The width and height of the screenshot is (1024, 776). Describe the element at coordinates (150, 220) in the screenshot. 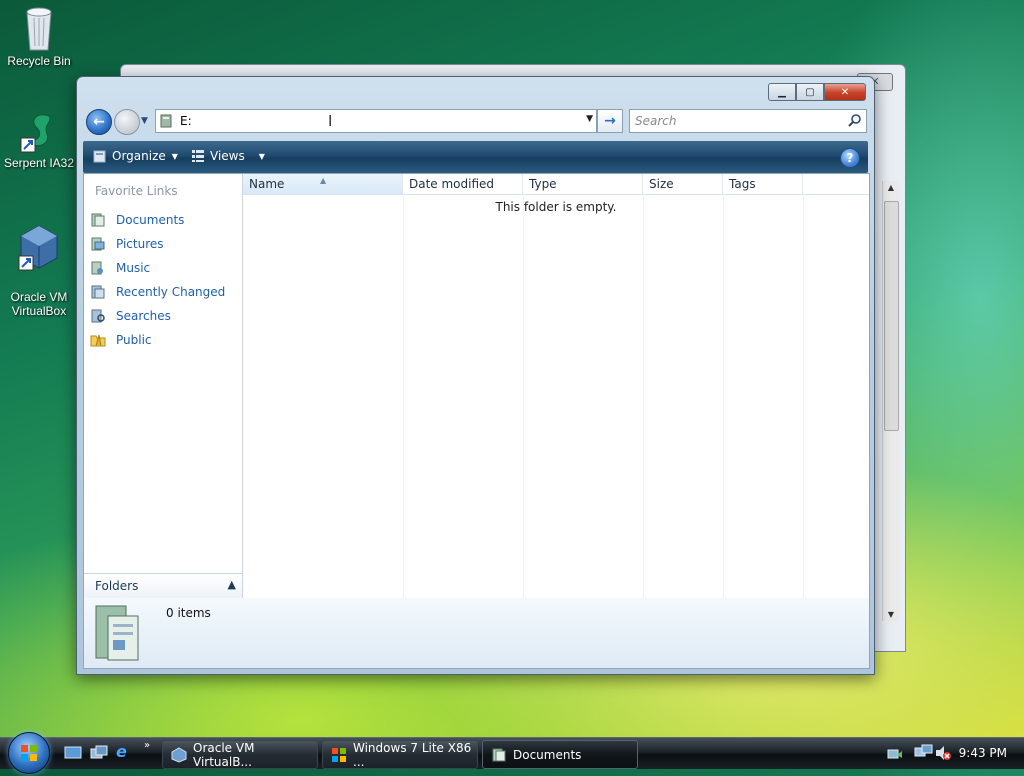

I see `favorite-link-label: Documents` at that location.